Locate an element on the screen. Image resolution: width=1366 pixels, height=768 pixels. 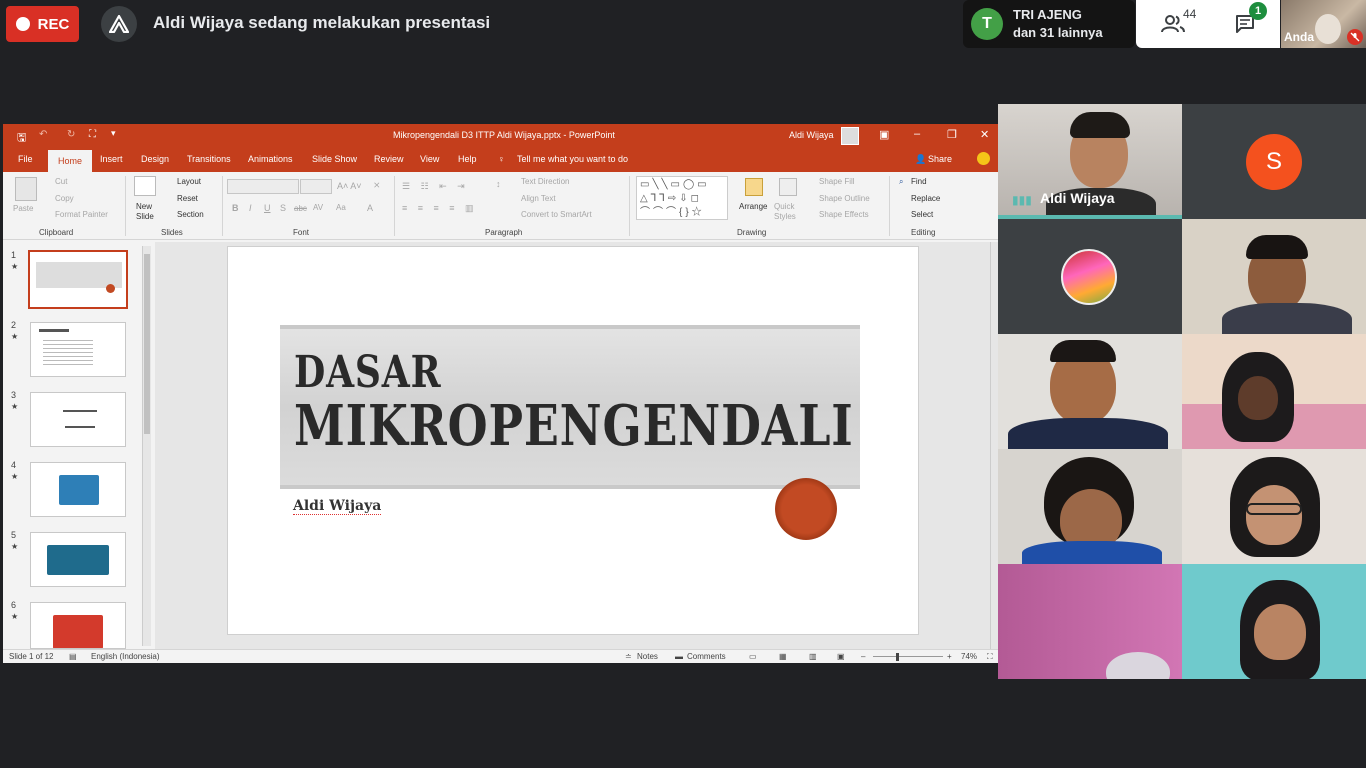
font-name-input is located at coordinates (263, 186).